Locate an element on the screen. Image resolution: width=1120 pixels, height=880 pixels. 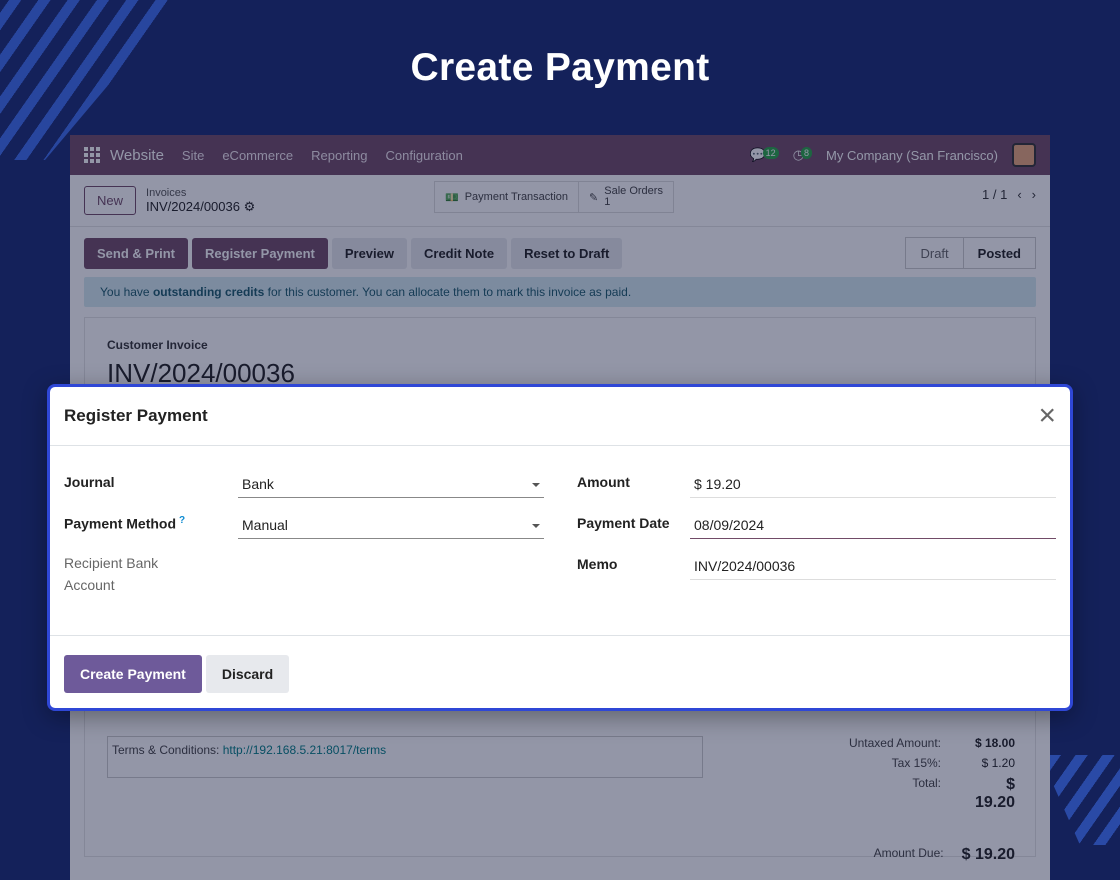
payment-method-select: Manual is located at coordinates (391, 526).